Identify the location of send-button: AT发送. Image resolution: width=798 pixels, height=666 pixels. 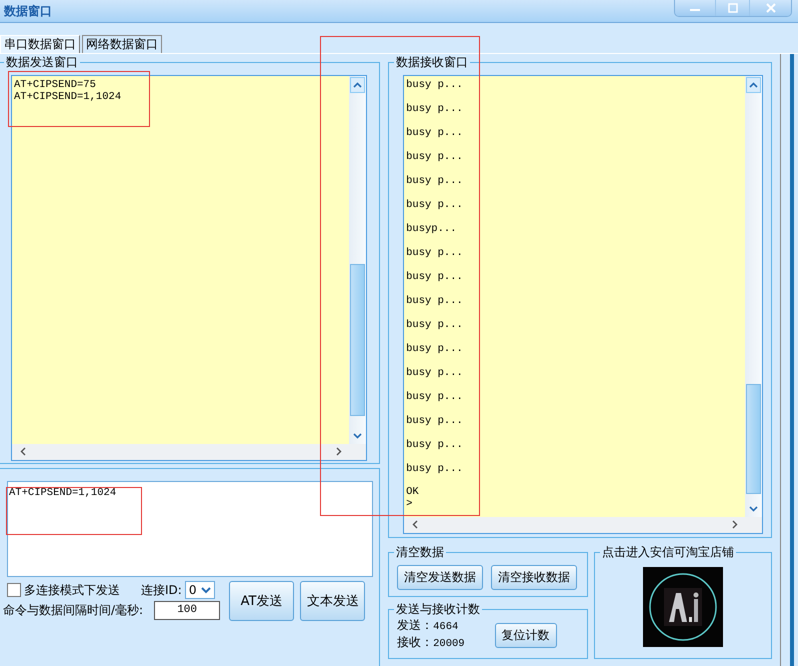
(261, 601).